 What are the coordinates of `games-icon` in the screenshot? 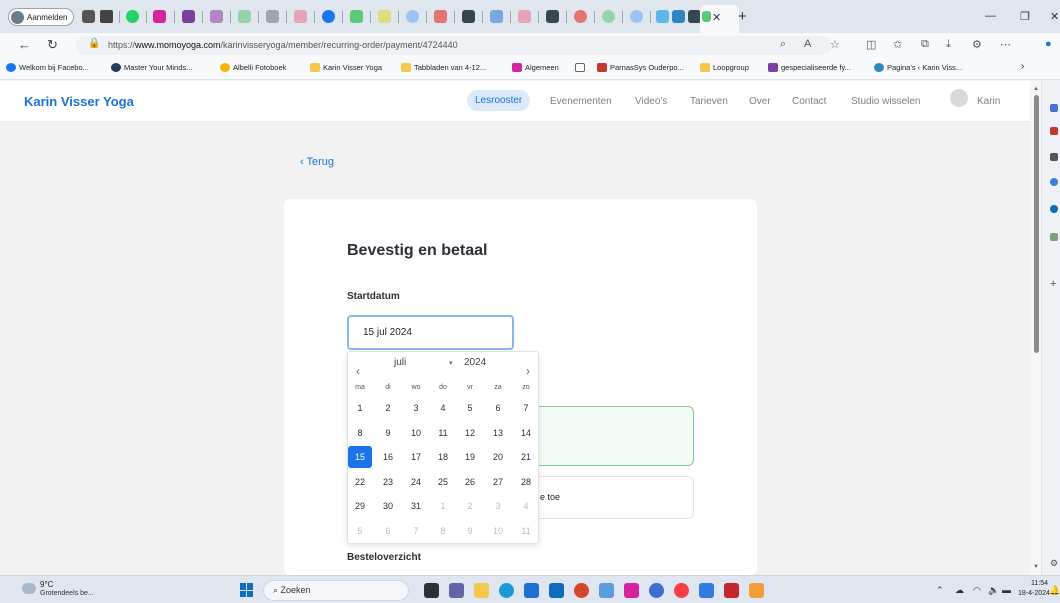 It's located at (1054, 182).